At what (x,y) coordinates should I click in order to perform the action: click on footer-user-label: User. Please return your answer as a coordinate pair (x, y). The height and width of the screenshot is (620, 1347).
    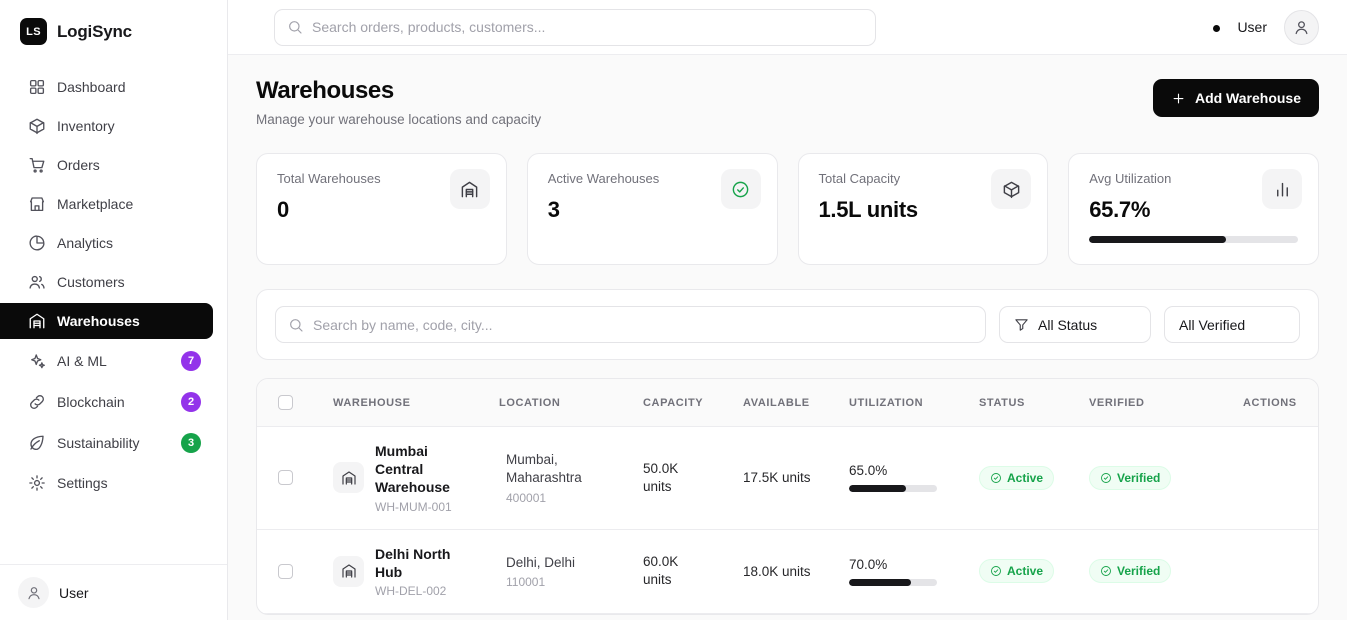
    Looking at the image, I should click on (74, 592).